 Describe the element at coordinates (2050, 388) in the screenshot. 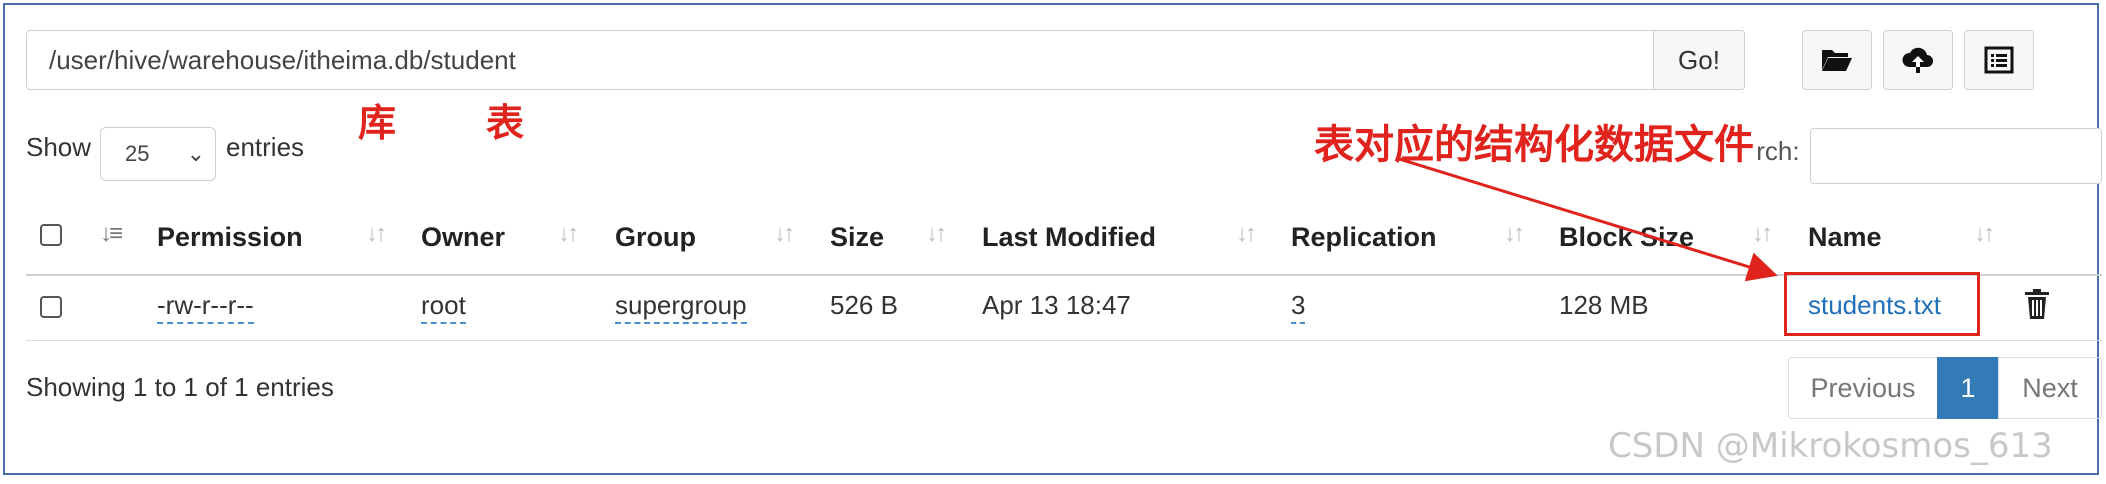

I see `next-button: Next` at that location.